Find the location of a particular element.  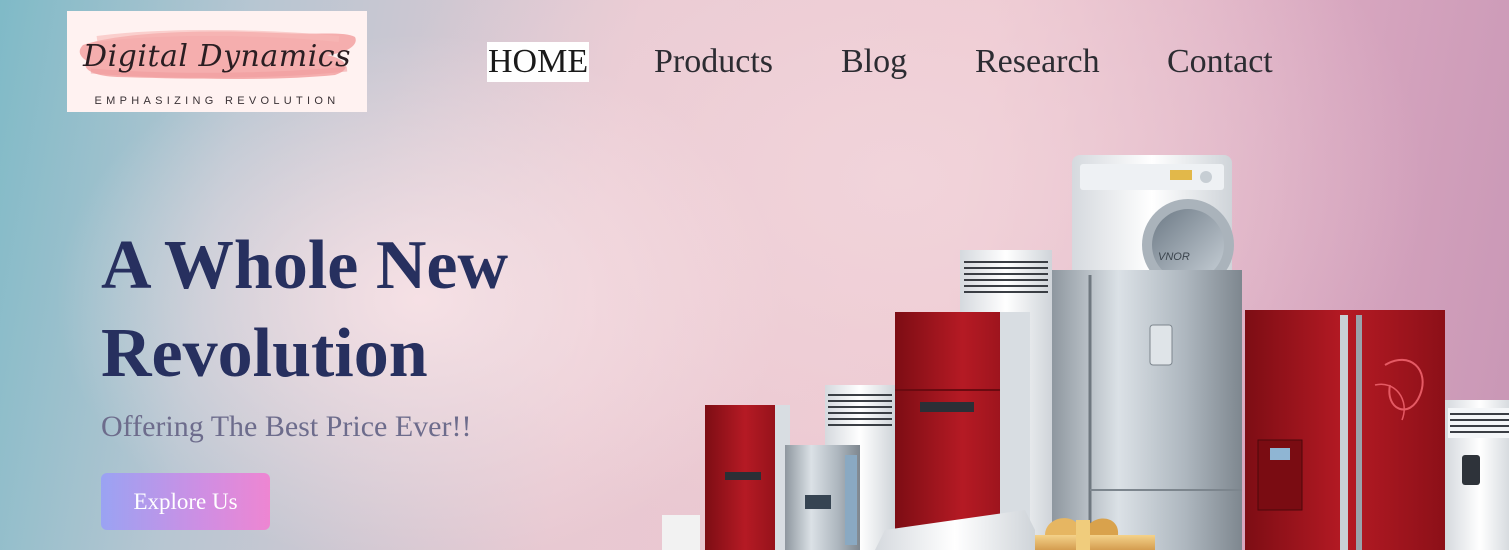

red-fridge-small is located at coordinates (747, 477).